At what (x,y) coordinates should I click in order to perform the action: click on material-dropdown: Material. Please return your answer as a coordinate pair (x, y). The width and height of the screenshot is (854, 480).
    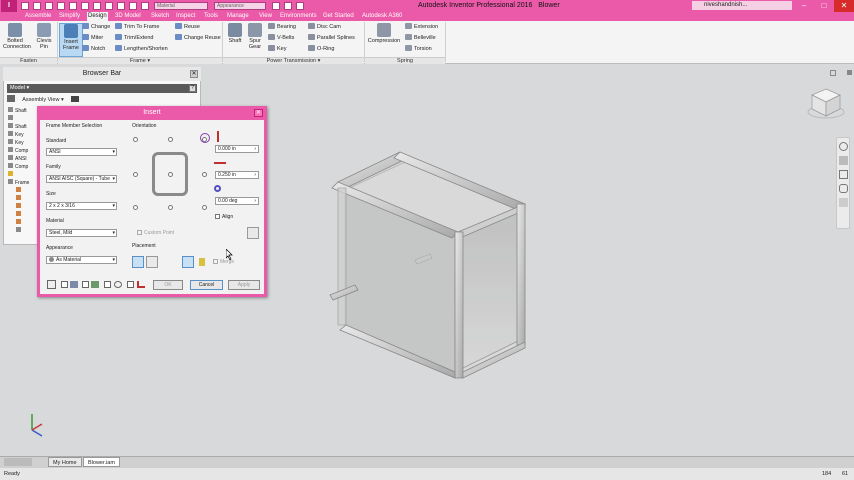
    Looking at the image, I should click on (181, 6).